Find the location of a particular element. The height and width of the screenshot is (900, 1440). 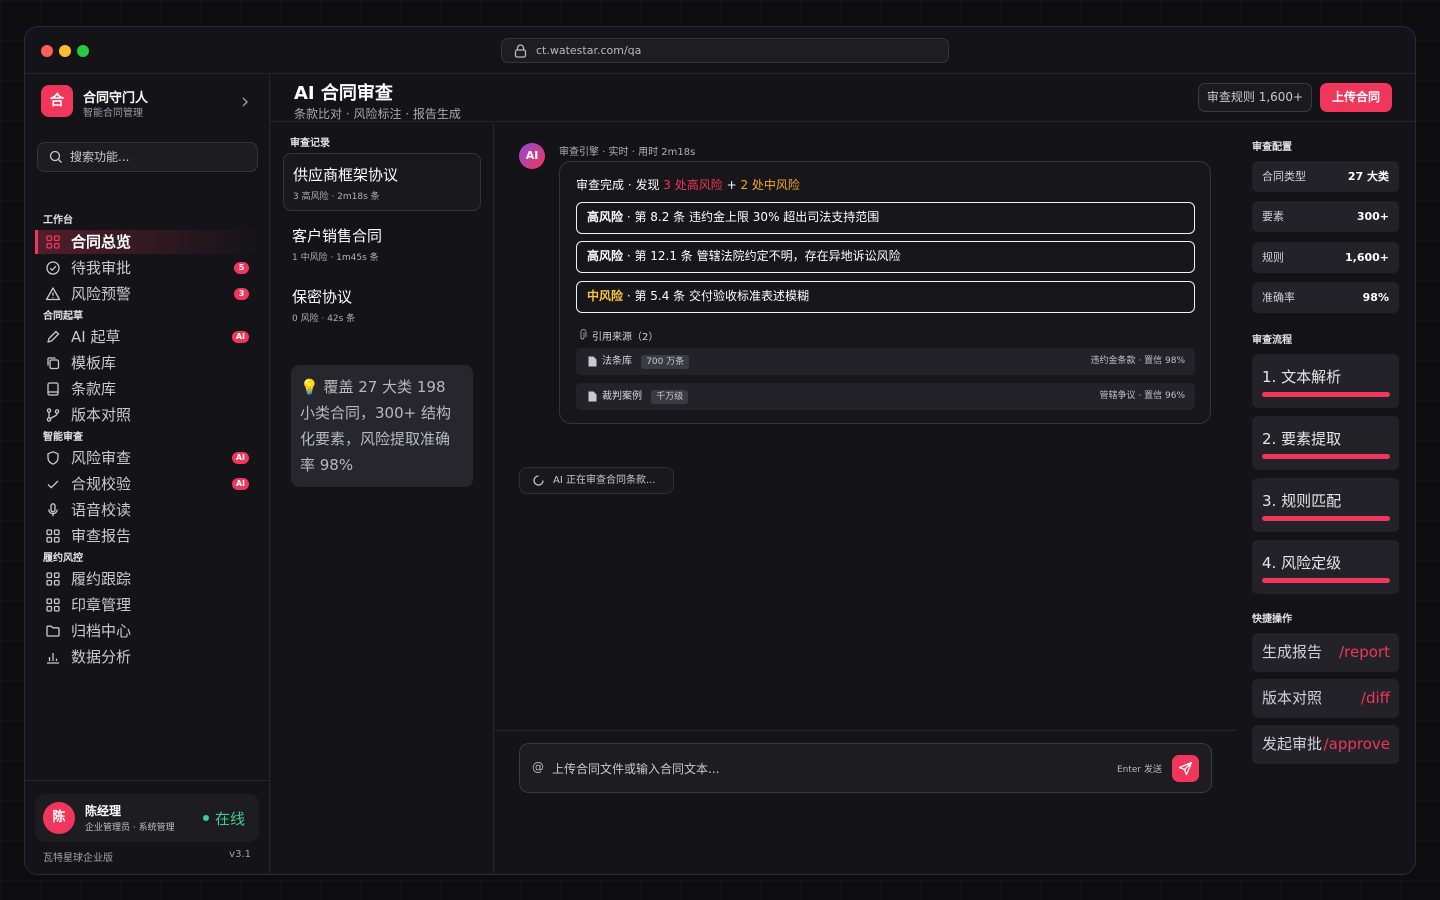

config-key: 规则 is located at coordinates (1273, 257).